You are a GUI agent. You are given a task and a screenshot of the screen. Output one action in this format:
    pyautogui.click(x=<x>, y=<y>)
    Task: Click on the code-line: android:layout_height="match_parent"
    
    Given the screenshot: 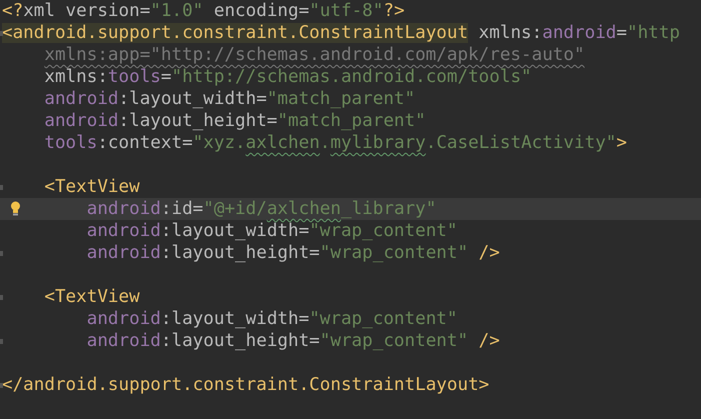 What is the action you would take?
    pyautogui.click(x=235, y=121)
    